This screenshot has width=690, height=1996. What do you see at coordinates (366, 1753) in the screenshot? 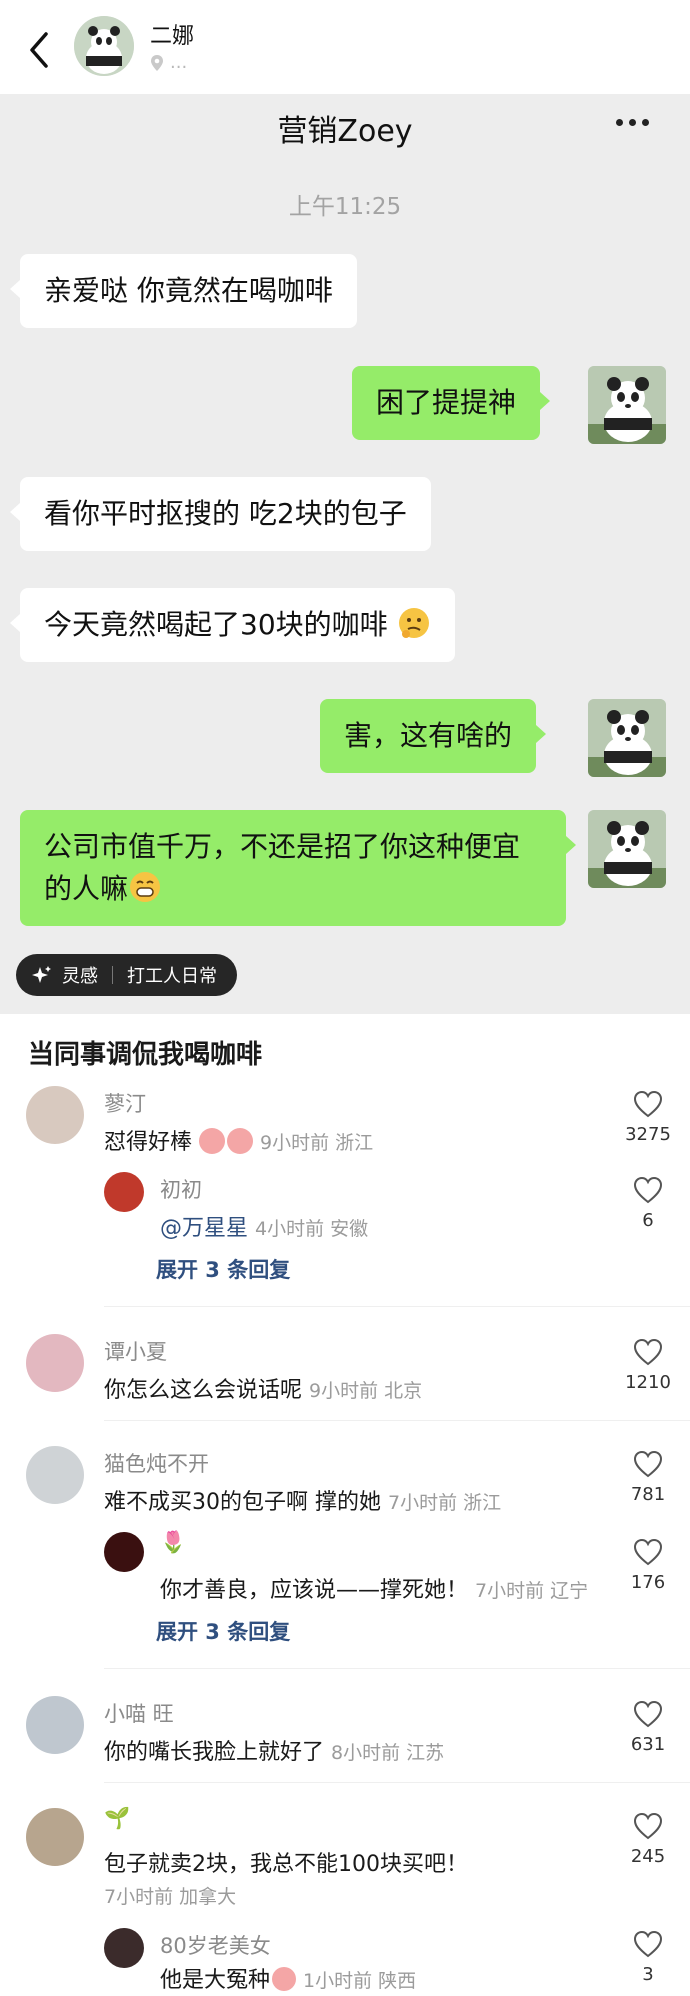
I see `comment-time: 8小时前` at bounding box center [366, 1753].